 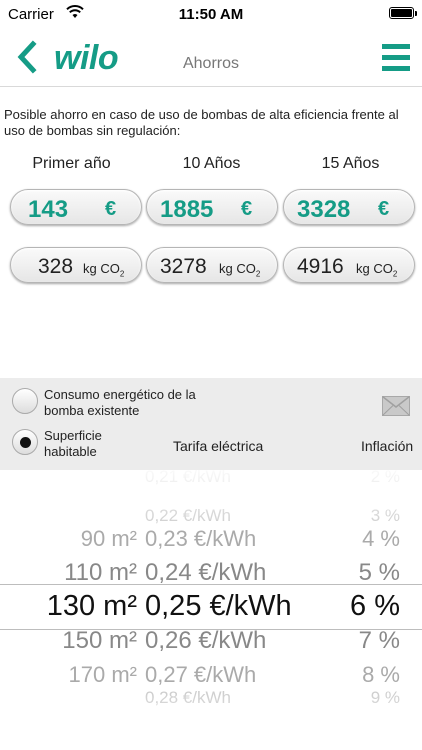 What do you see at coordinates (375, 605) in the screenshot?
I see `picker-inflation-value: 6 %` at bounding box center [375, 605].